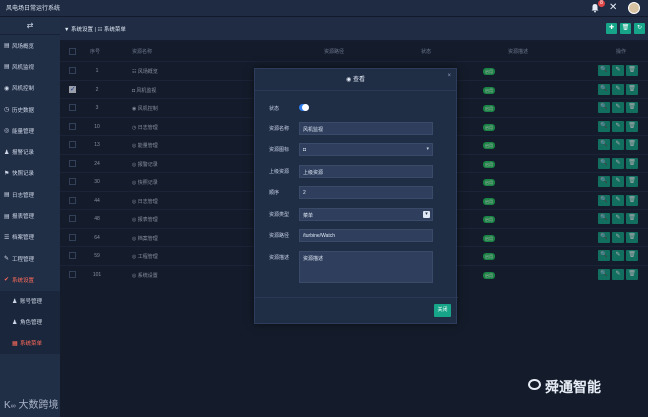  I want to click on sidebar-item-icon: ♟, so click(7, 152).